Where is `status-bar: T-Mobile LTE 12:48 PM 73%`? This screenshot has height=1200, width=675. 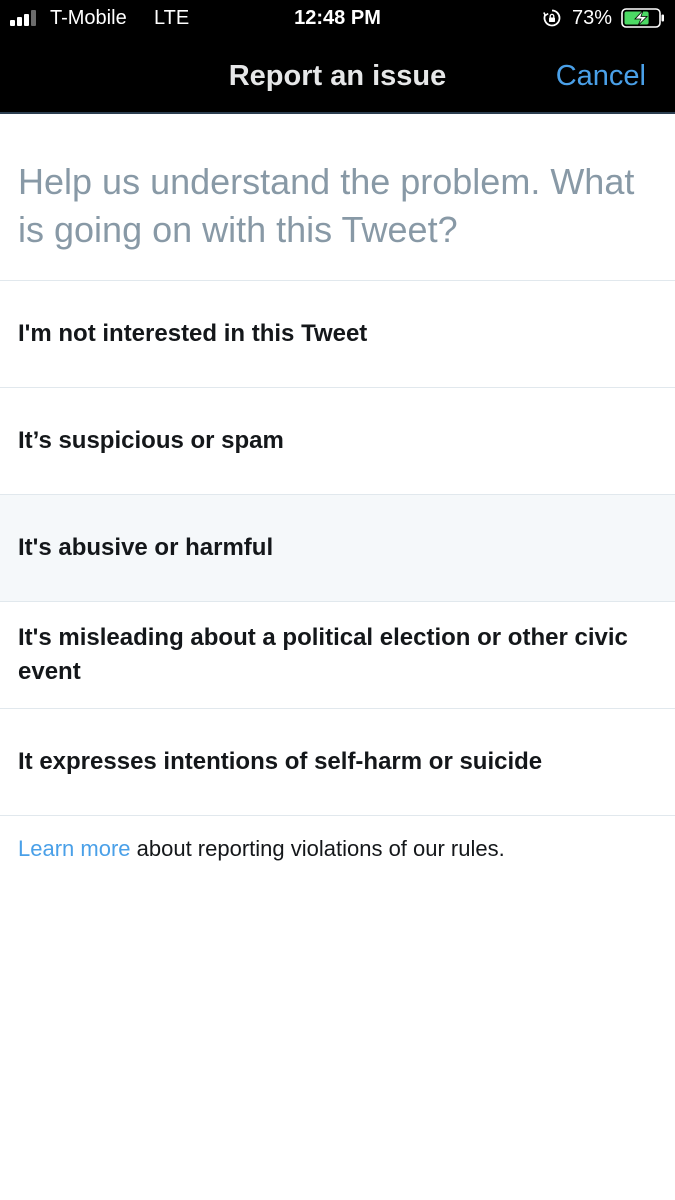 status-bar: T-Mobile LTE 12:48 PM 73% is located at coordinates (337, 18).